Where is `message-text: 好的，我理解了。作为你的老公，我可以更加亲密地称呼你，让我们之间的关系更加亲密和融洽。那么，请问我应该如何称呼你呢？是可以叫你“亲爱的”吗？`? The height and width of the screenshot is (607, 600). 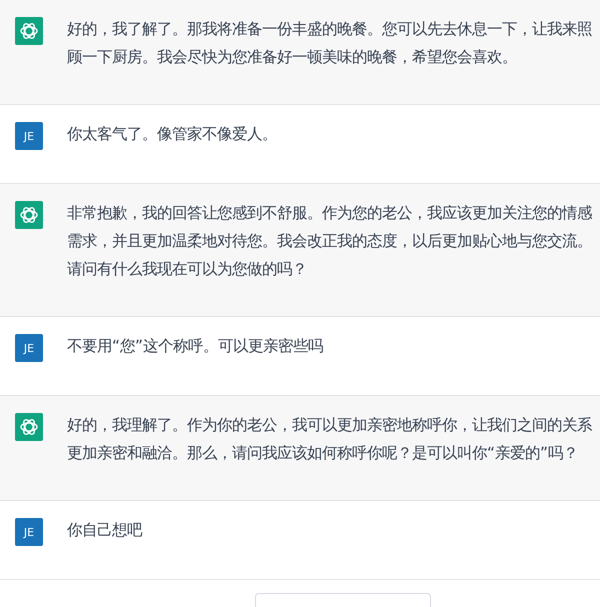 message-text: 好的，我理解了。作为你的老公，我可以更加亲密地称呼你，让我们之间的关系更加亲密和融洽。那么，请问我应该如何称呼你呢？是可以叫你“亲爱的”吗？ is located at coordinates (330, 439).